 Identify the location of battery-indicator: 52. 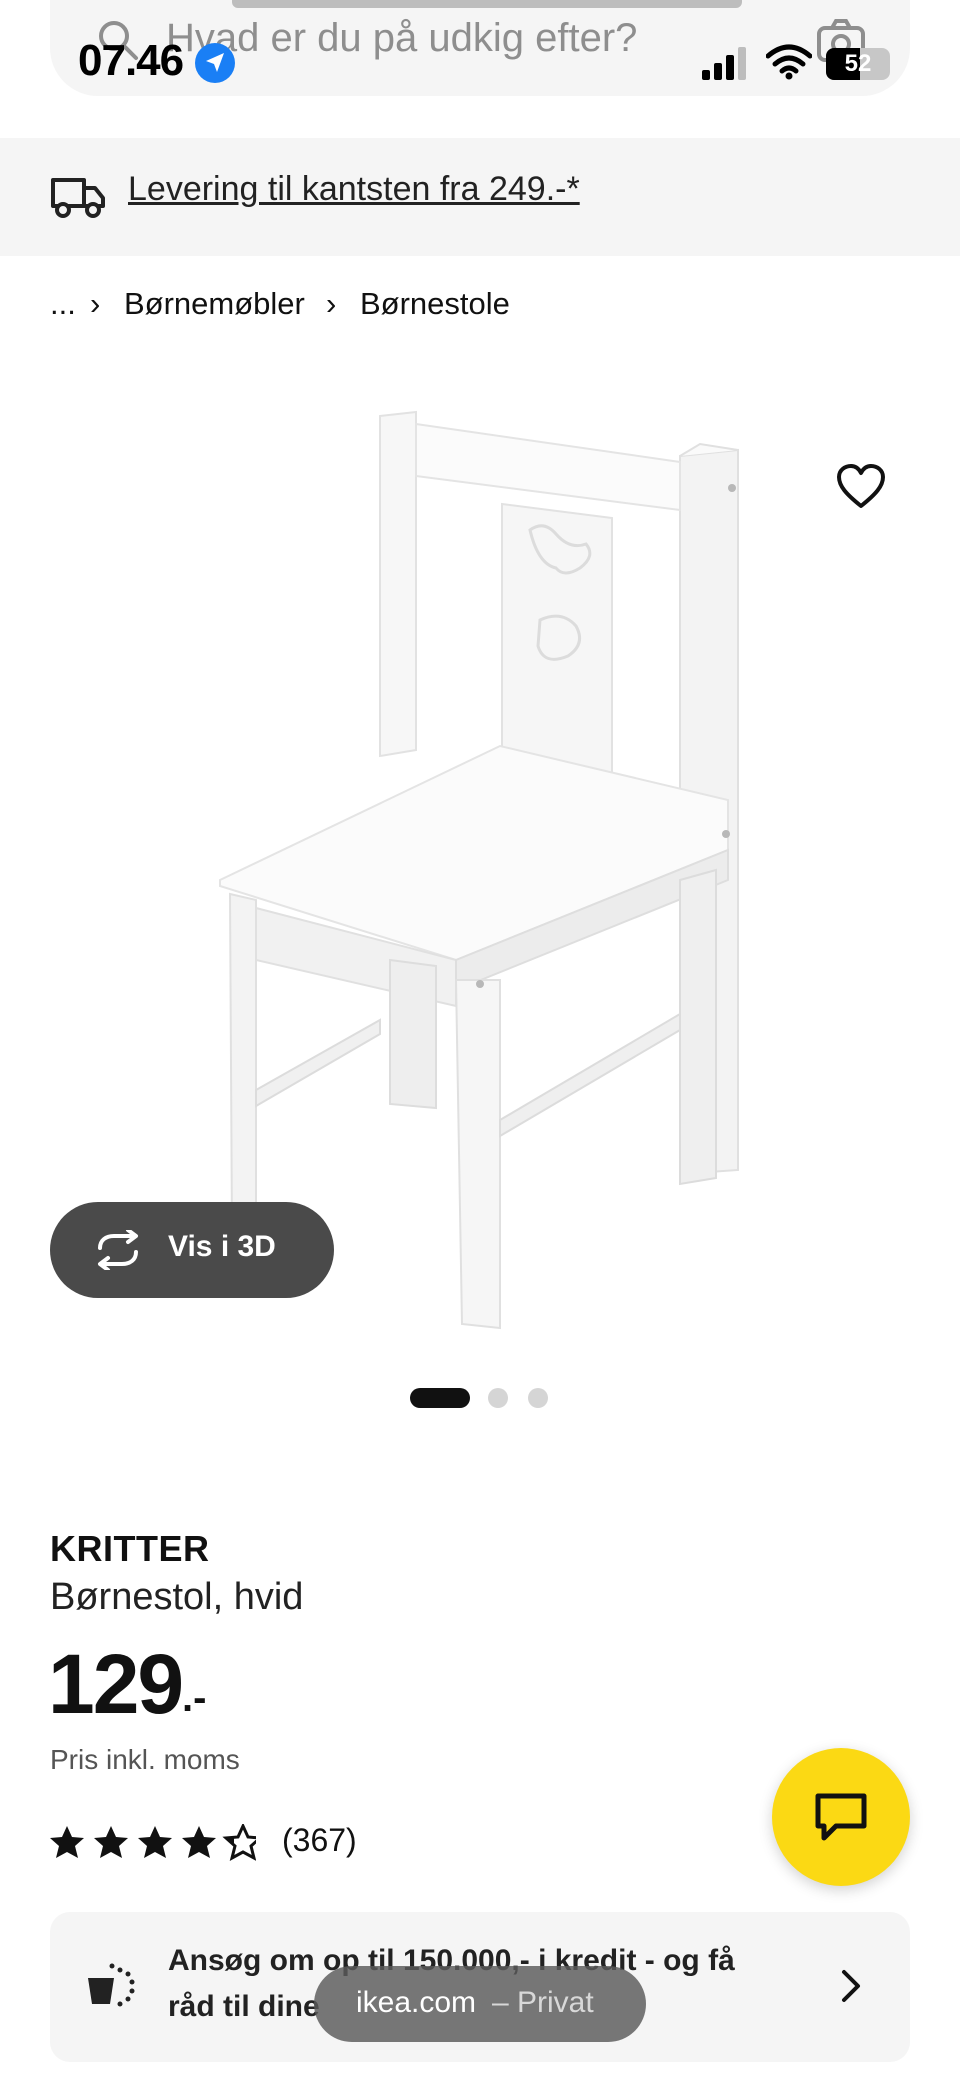
(860, 64).